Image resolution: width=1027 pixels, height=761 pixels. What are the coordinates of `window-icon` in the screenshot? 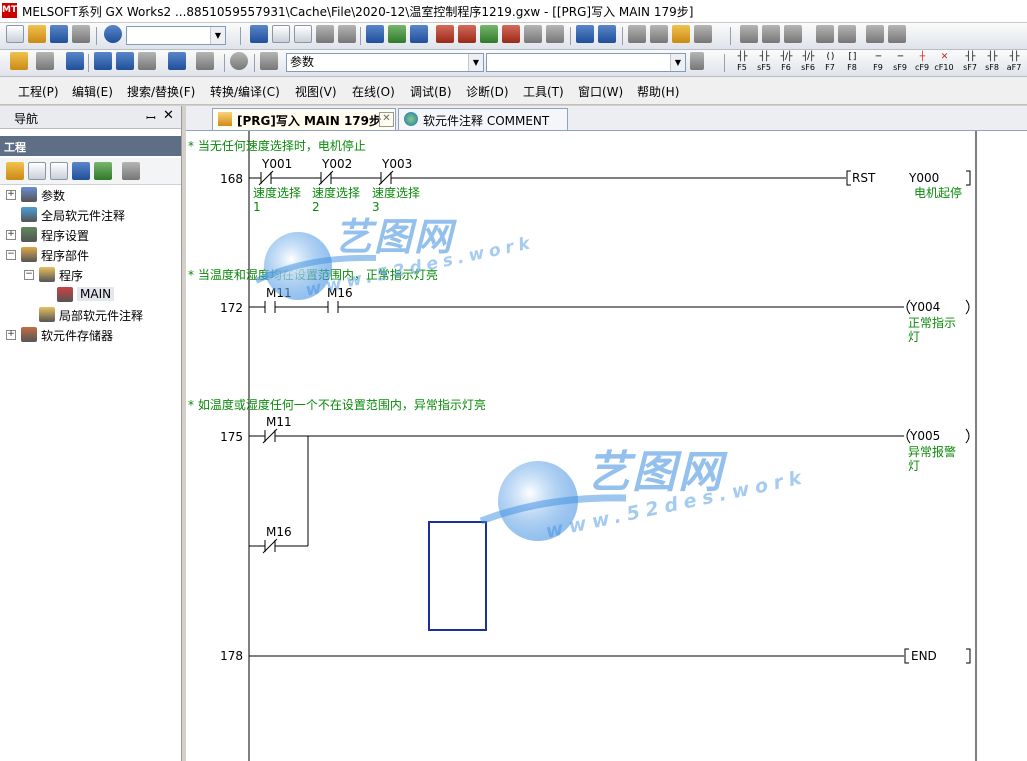 It's located at (703, 34).